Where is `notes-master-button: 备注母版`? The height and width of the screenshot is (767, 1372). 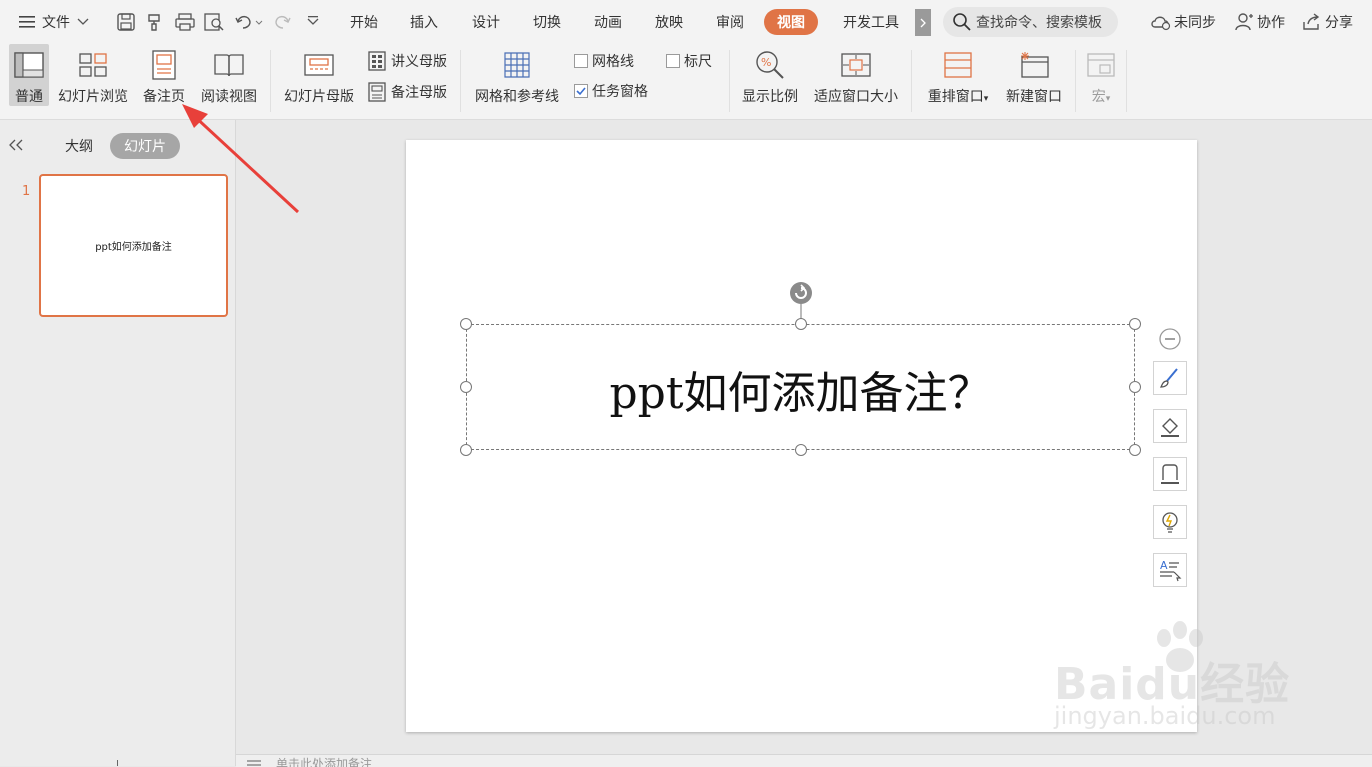
notes-master-button: 备注母版 is located at coordinates (407, 92).